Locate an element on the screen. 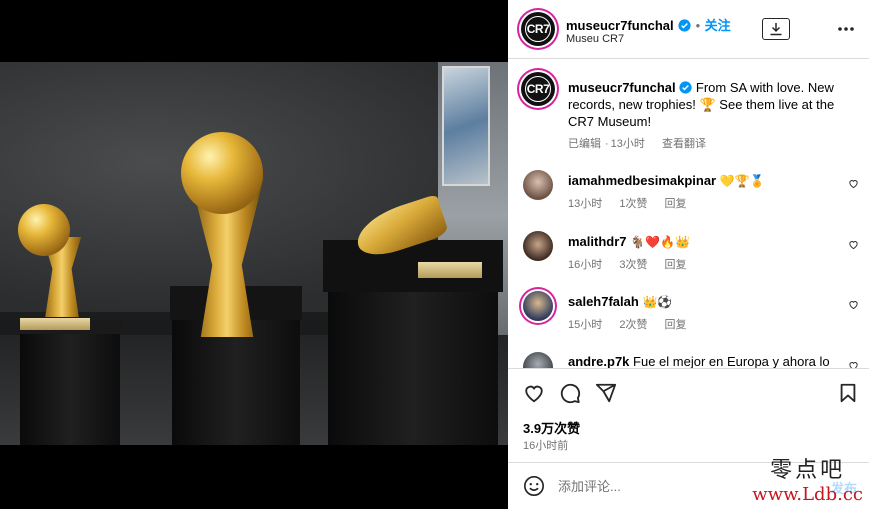  comment-meta: 13小时 1次赞 回复 is located at coordinates (634, 203).